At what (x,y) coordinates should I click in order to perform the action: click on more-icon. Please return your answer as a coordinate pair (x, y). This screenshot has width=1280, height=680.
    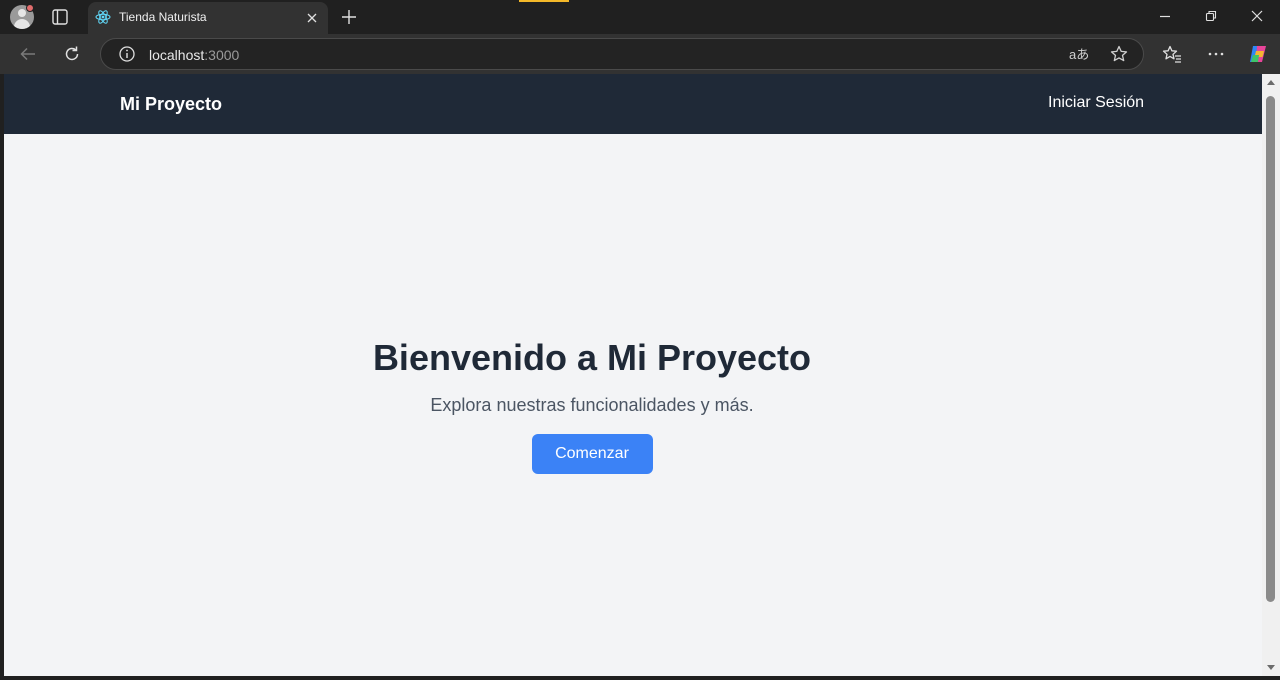
    Looking at the image, I should click on (1216, 54).